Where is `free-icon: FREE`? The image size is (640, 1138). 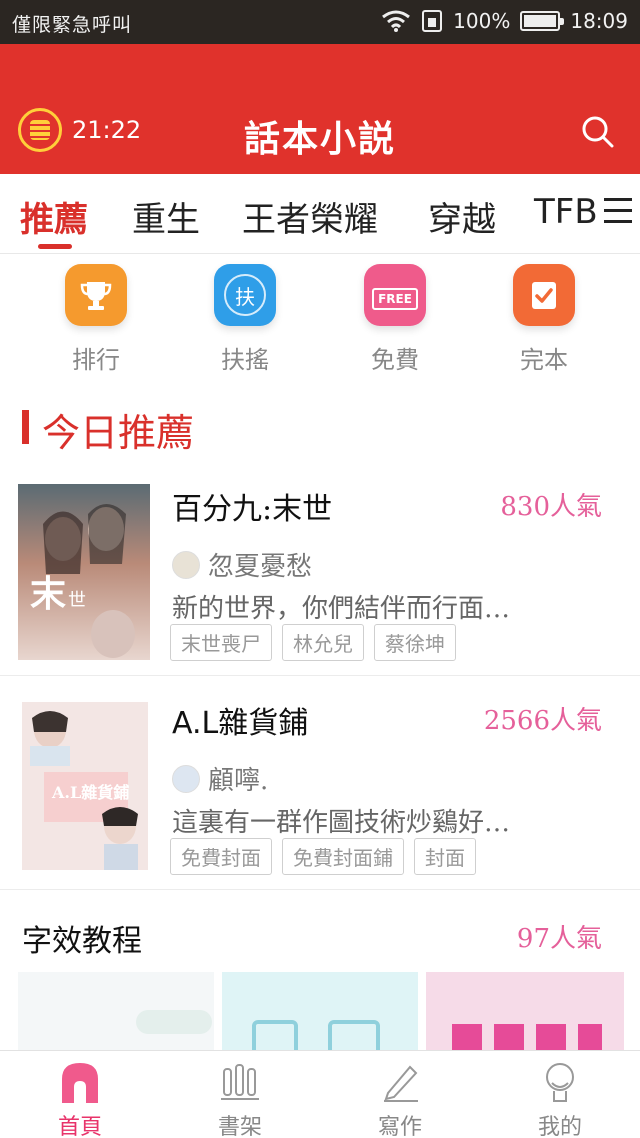 free-icon: FREE is located at coordinates (395, 295).